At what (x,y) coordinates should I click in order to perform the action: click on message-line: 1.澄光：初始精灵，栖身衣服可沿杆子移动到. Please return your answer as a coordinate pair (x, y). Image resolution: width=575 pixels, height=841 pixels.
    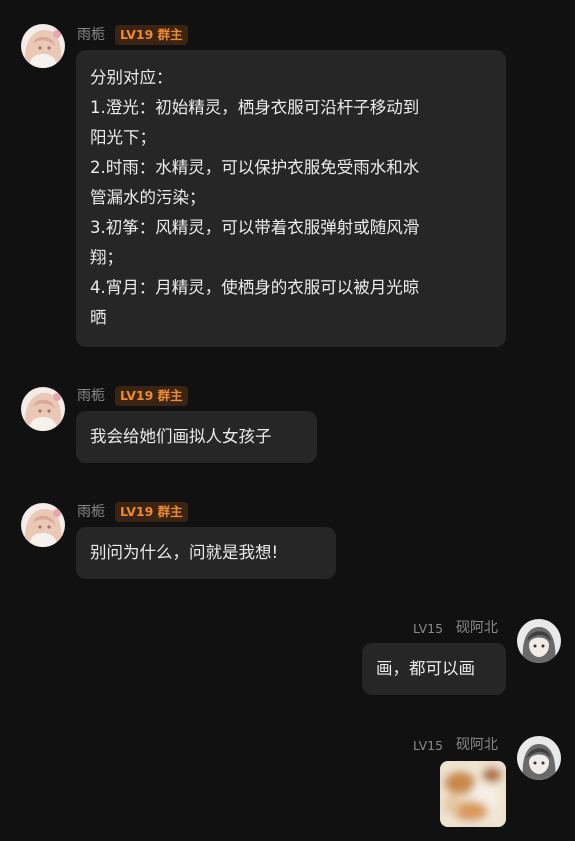
    Looking at the image, I should click on (255, 107).